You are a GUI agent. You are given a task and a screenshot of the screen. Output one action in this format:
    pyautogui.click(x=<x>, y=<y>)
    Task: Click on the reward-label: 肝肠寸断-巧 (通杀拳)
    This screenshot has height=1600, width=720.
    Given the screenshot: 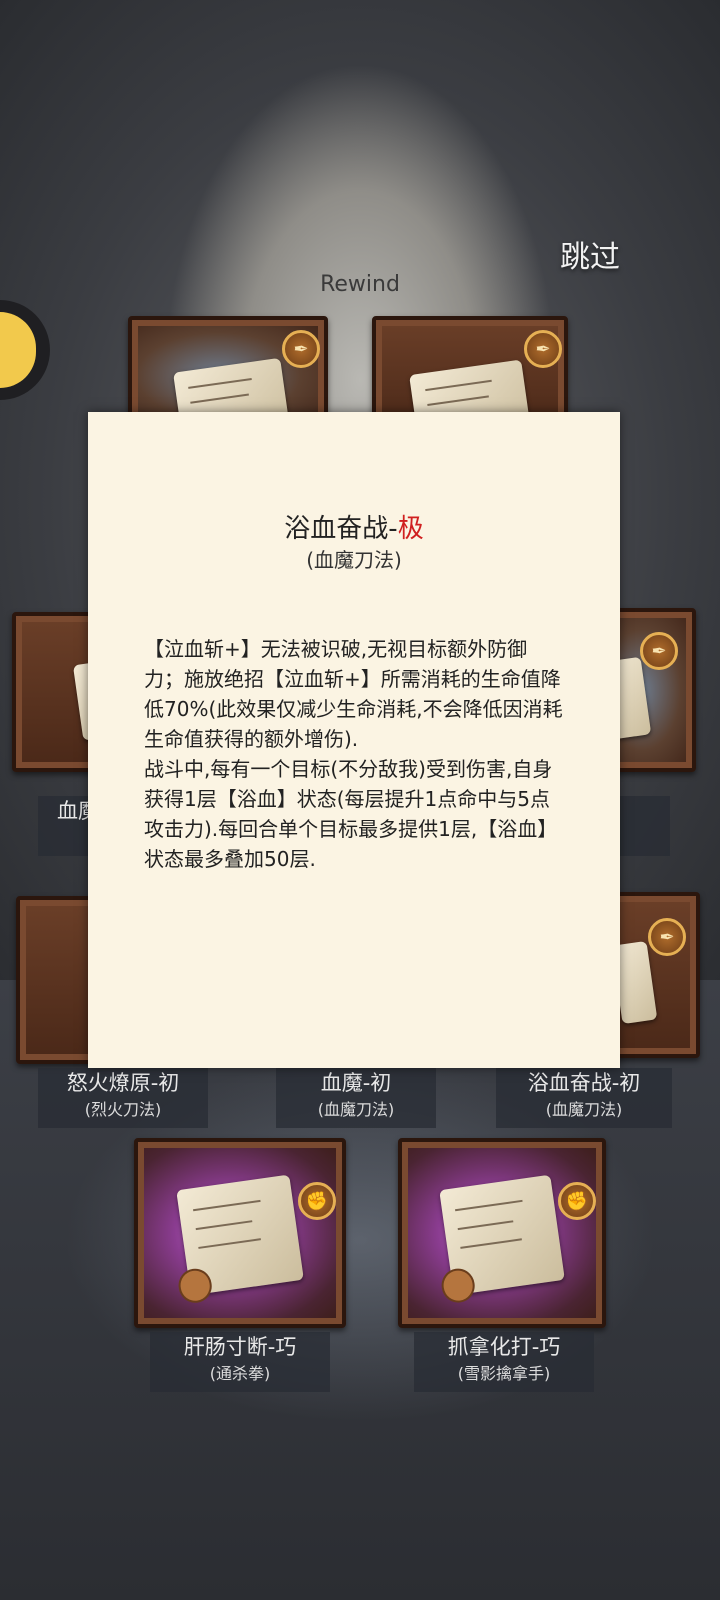 What is the action you would take?
    pyautogui.click(x=240, y=1362)
    